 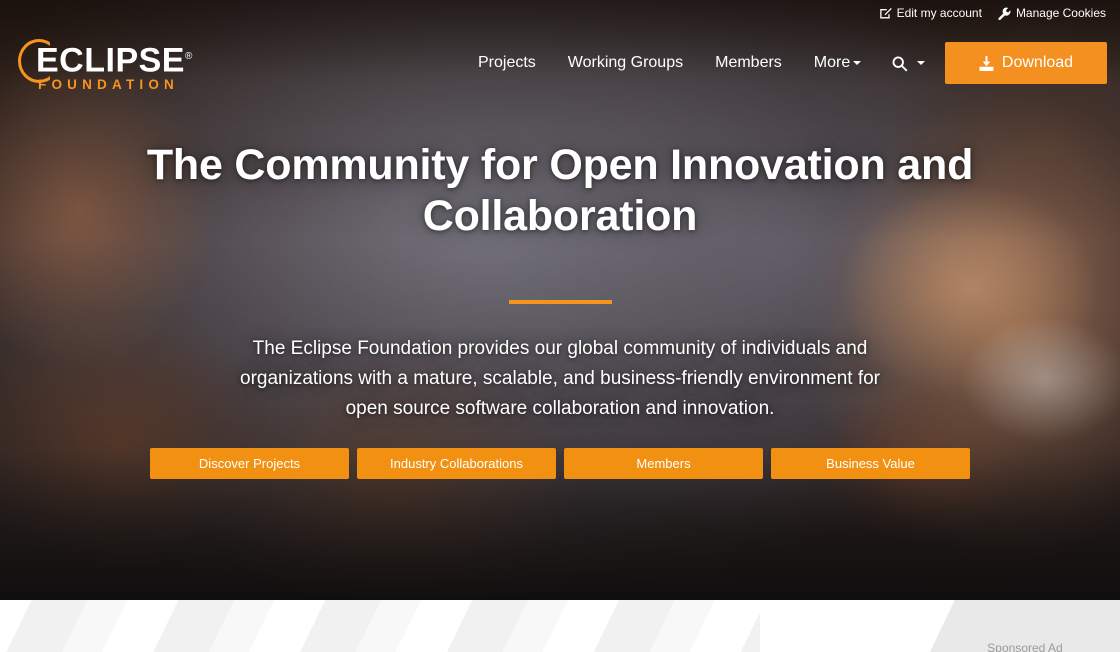 I want to click on registered-trademark-icon: ®, so click(x=188, y=56).